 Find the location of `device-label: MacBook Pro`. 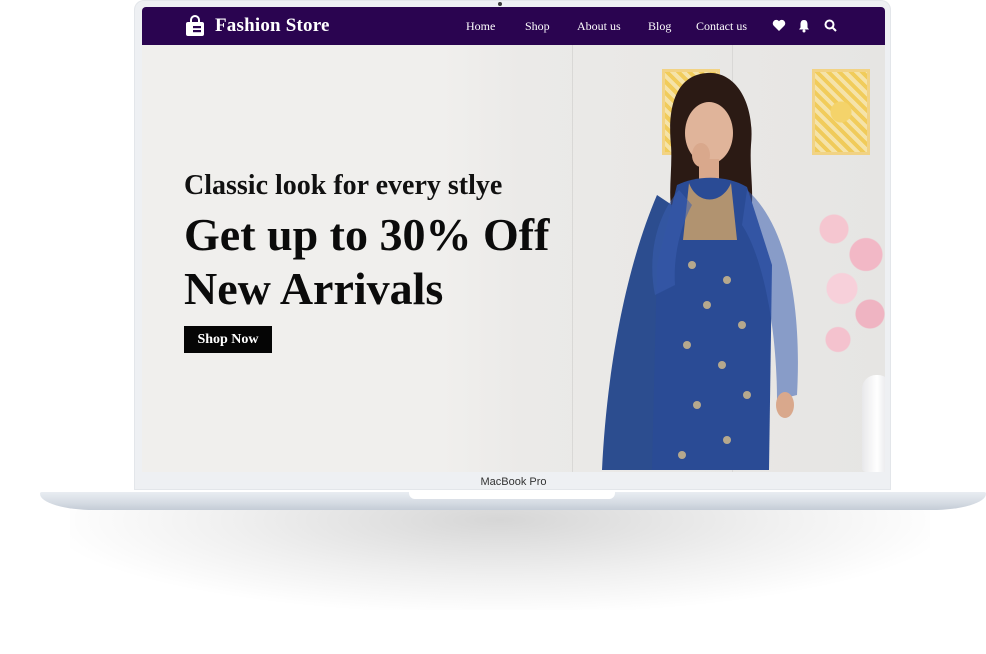

device-label: MacBook Pro is located at coordinates (513, 482).